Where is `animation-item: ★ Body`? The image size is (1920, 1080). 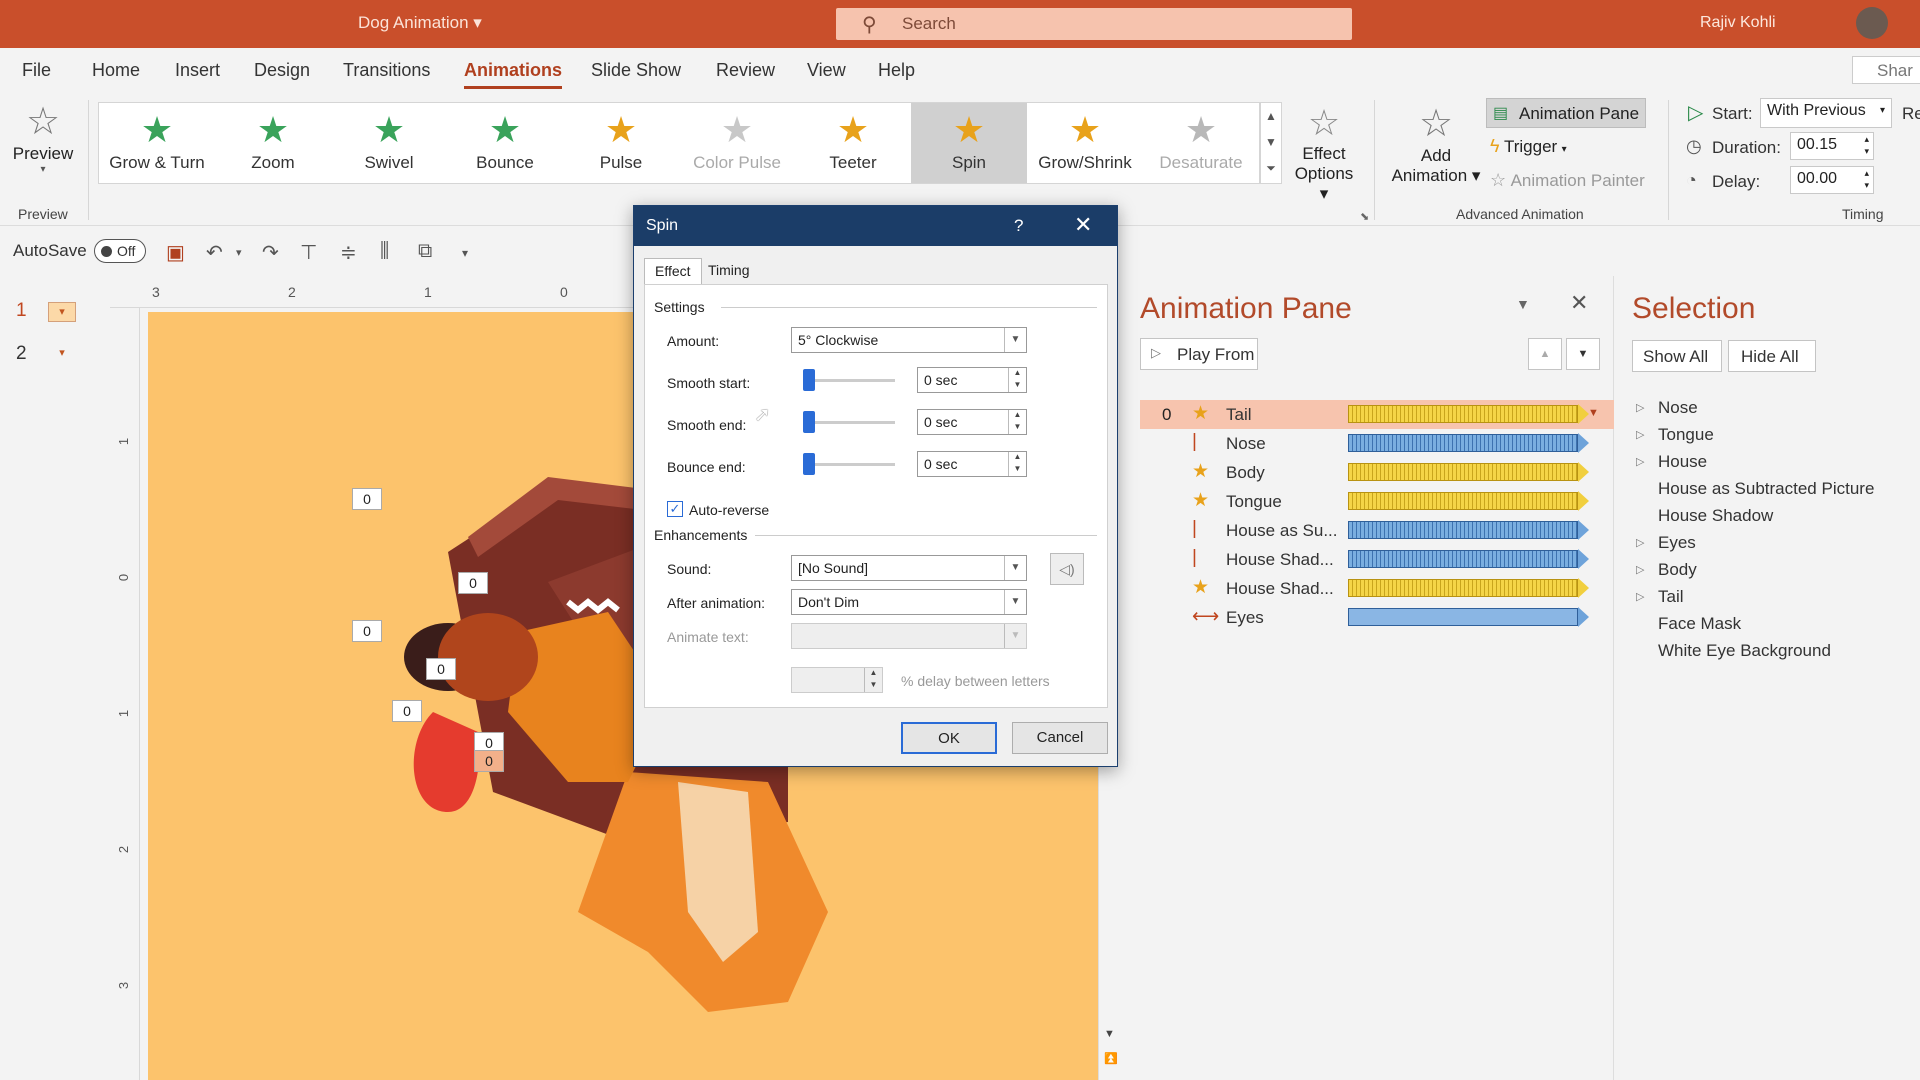
animation-item: ★ Body is located at coordinates (1377, 472).